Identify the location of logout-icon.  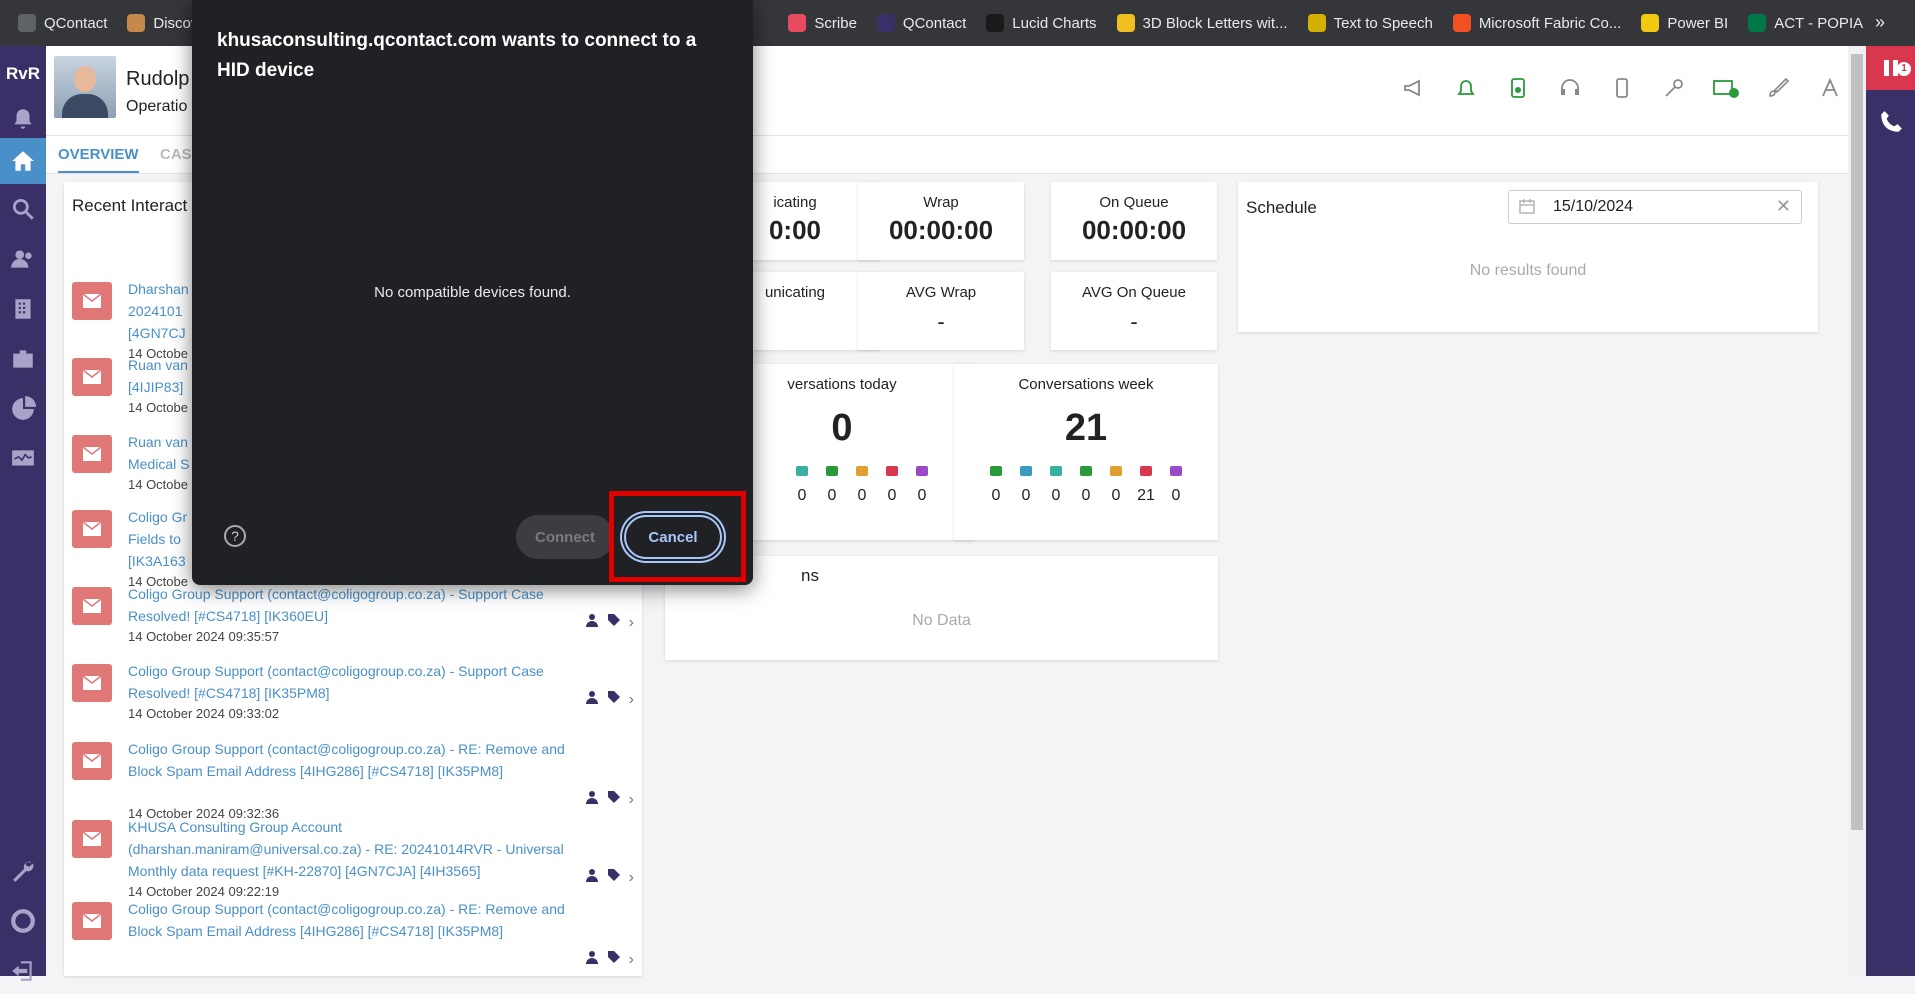
(23, 971).